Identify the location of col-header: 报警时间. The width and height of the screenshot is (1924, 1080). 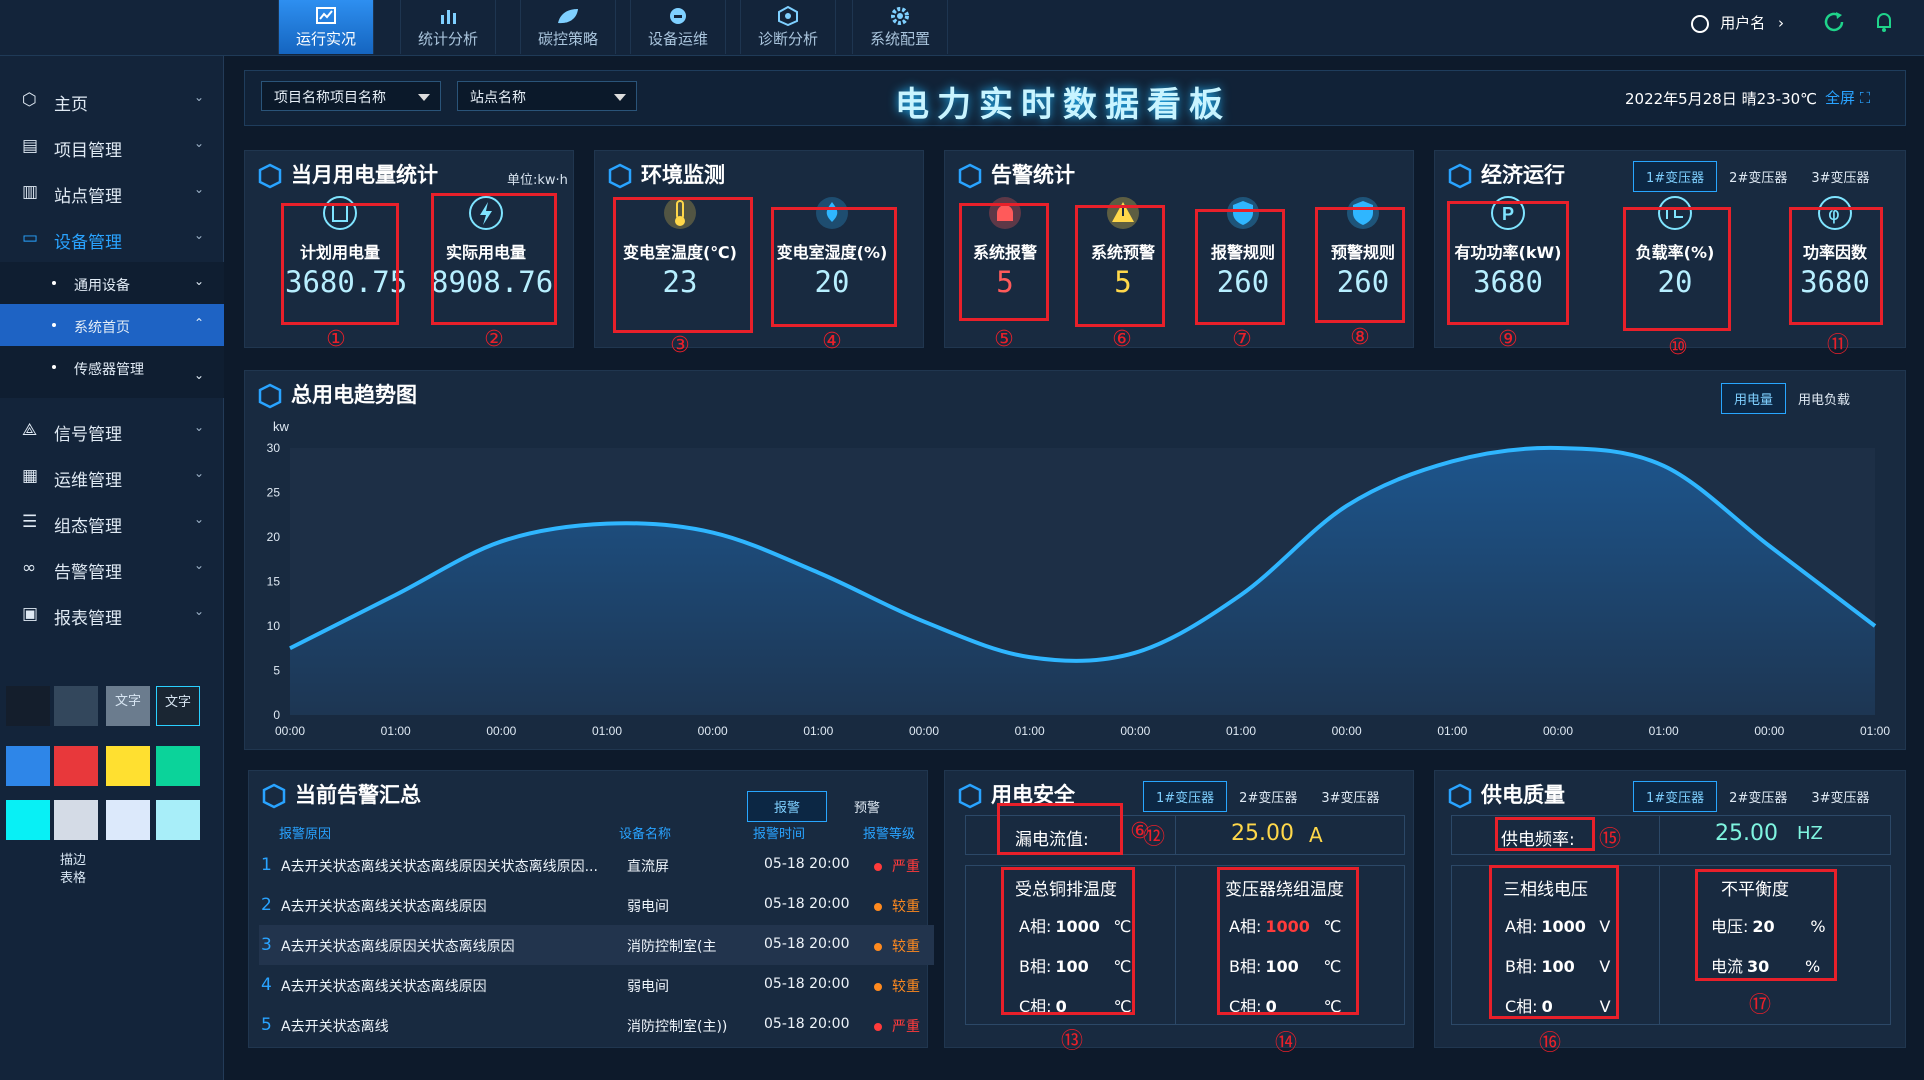
(779, 834).